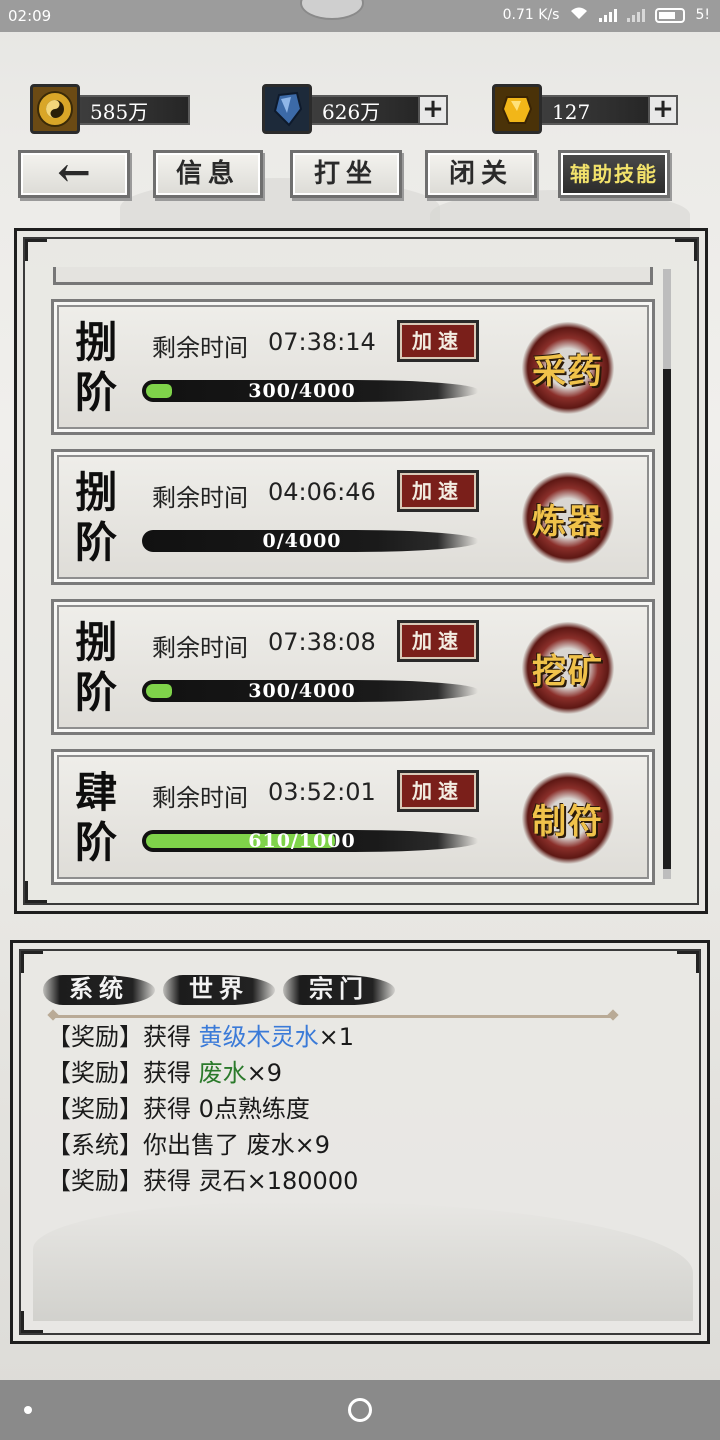 The height and width of the screenshot is (1440, 720). What do you see at coordinates (178, 1109) in the screenshot?
I see `log-line: 【奖励】获得 0点熟练度` at bounding box center [178, 1109].